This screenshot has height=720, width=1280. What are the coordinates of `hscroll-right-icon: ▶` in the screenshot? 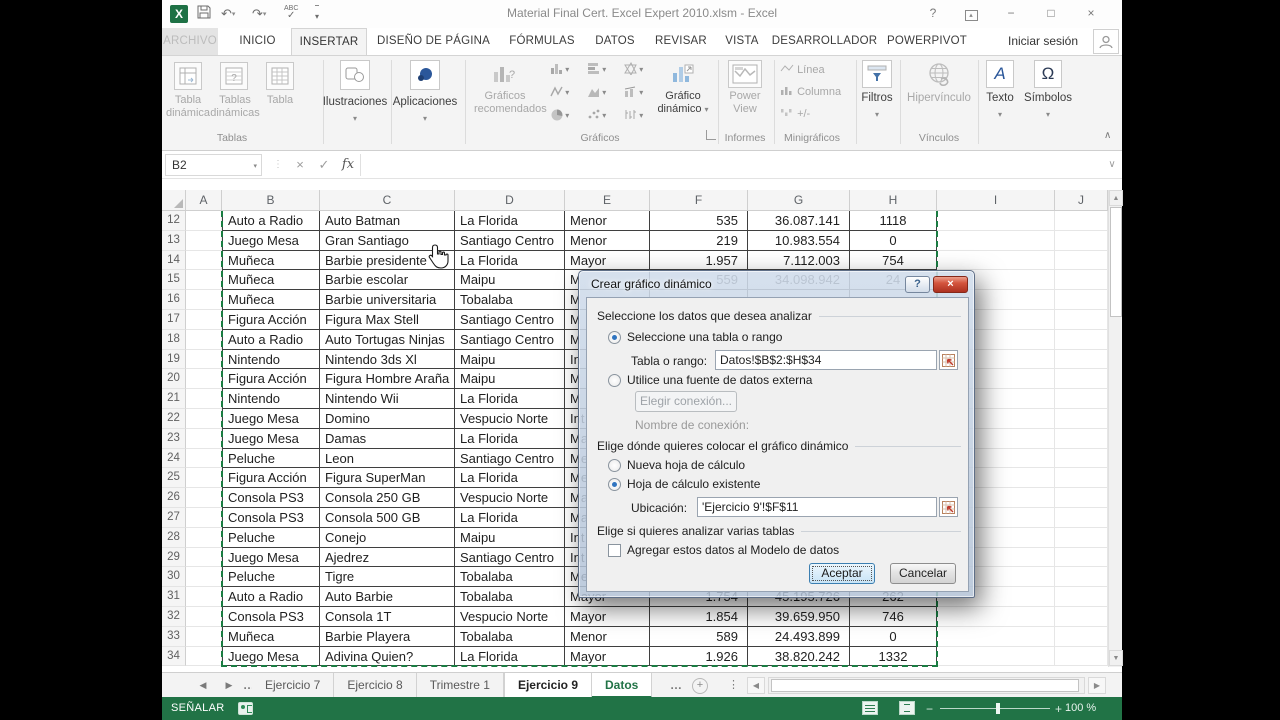 It's located at (1097, 685).